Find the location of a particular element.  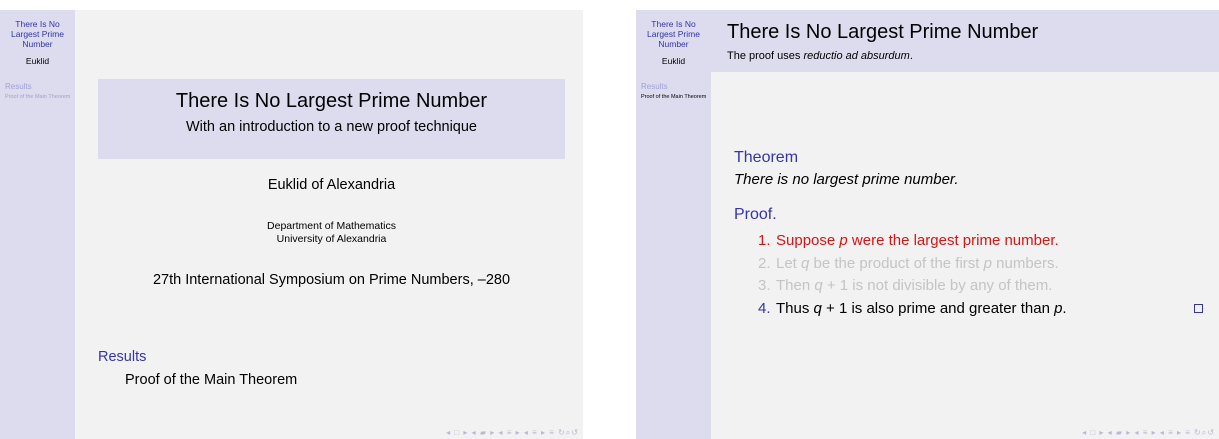

theorem-label: Theorem is located at coordinates (766, 157).